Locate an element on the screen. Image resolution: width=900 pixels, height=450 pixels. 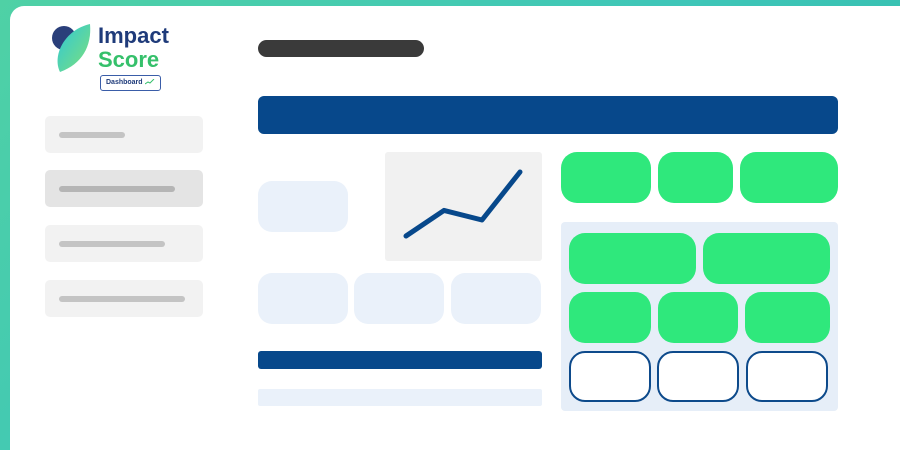
trend-arrow-icon is located at coordinates (149, 81).